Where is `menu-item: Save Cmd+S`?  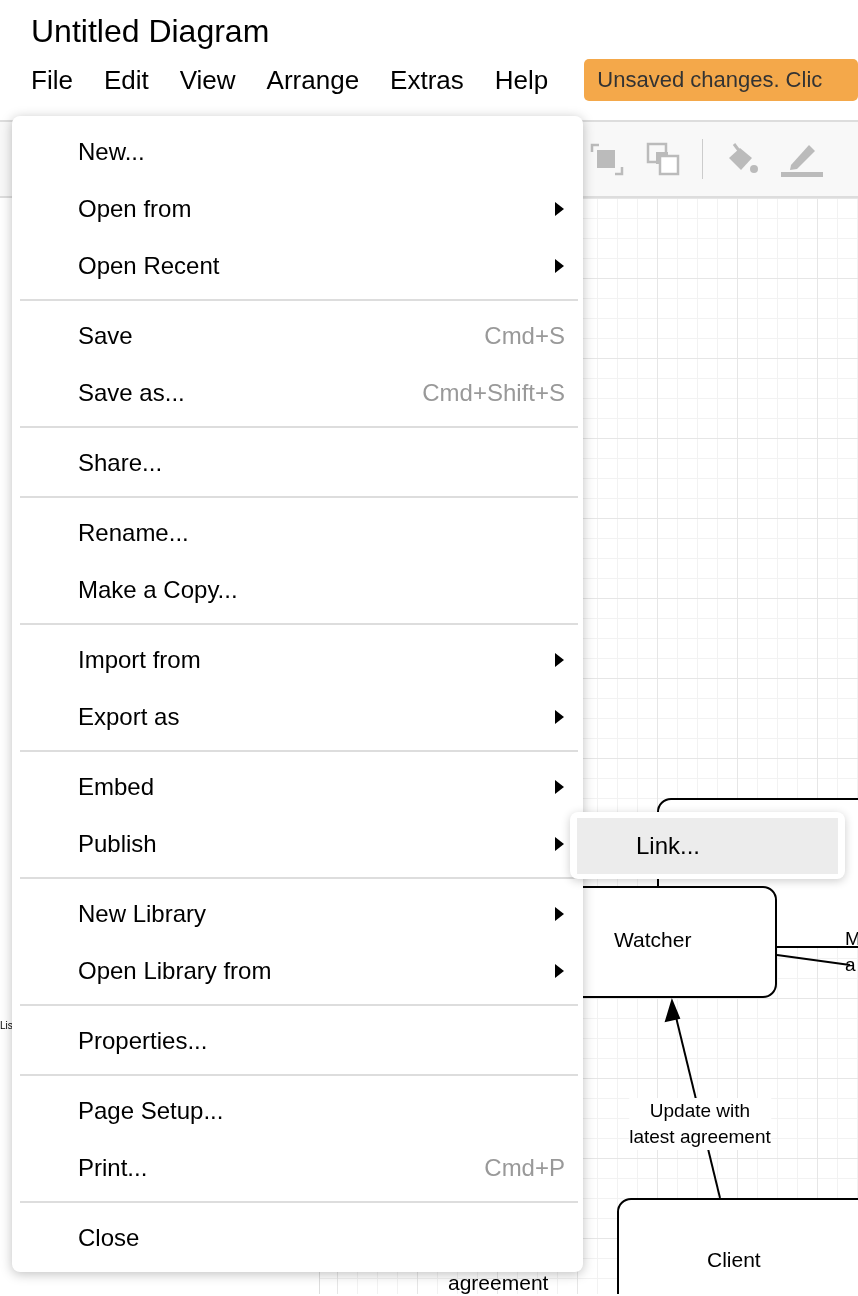 menu-item: Save Cmd+S is located at coordinates (297, 335).